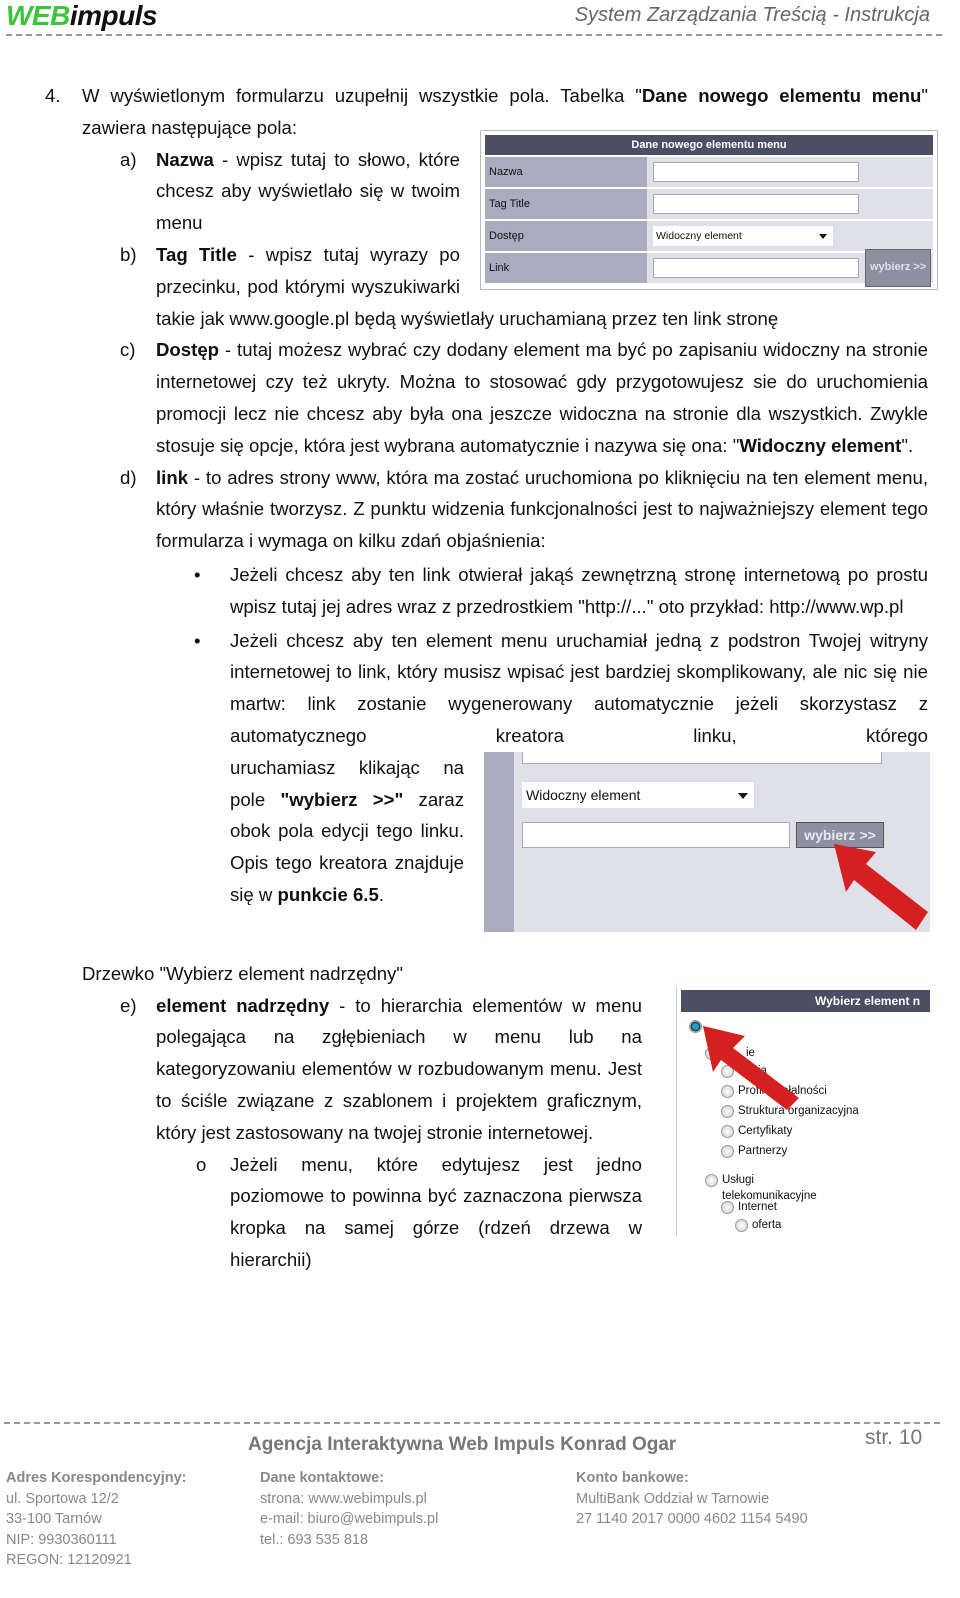 This screenshot has width=960, height=1598. What do you see at coordinates (96, 1478) in the screenshot?
I see `footer-heading: Adres Korespondencyjny:` at bounding box center [96, 1478].